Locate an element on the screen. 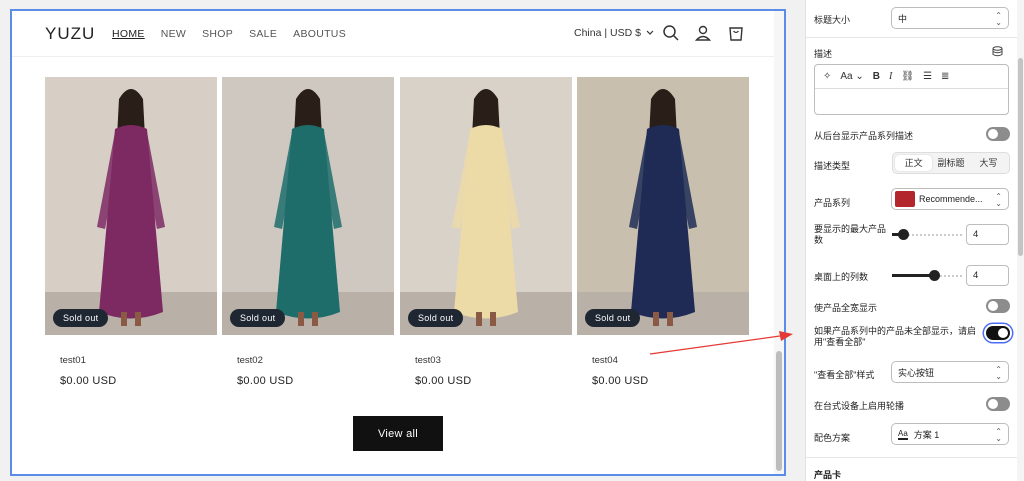 This screenshot has height=481, width=1024. collection-thumbnail is located at coordinates (905, 199).